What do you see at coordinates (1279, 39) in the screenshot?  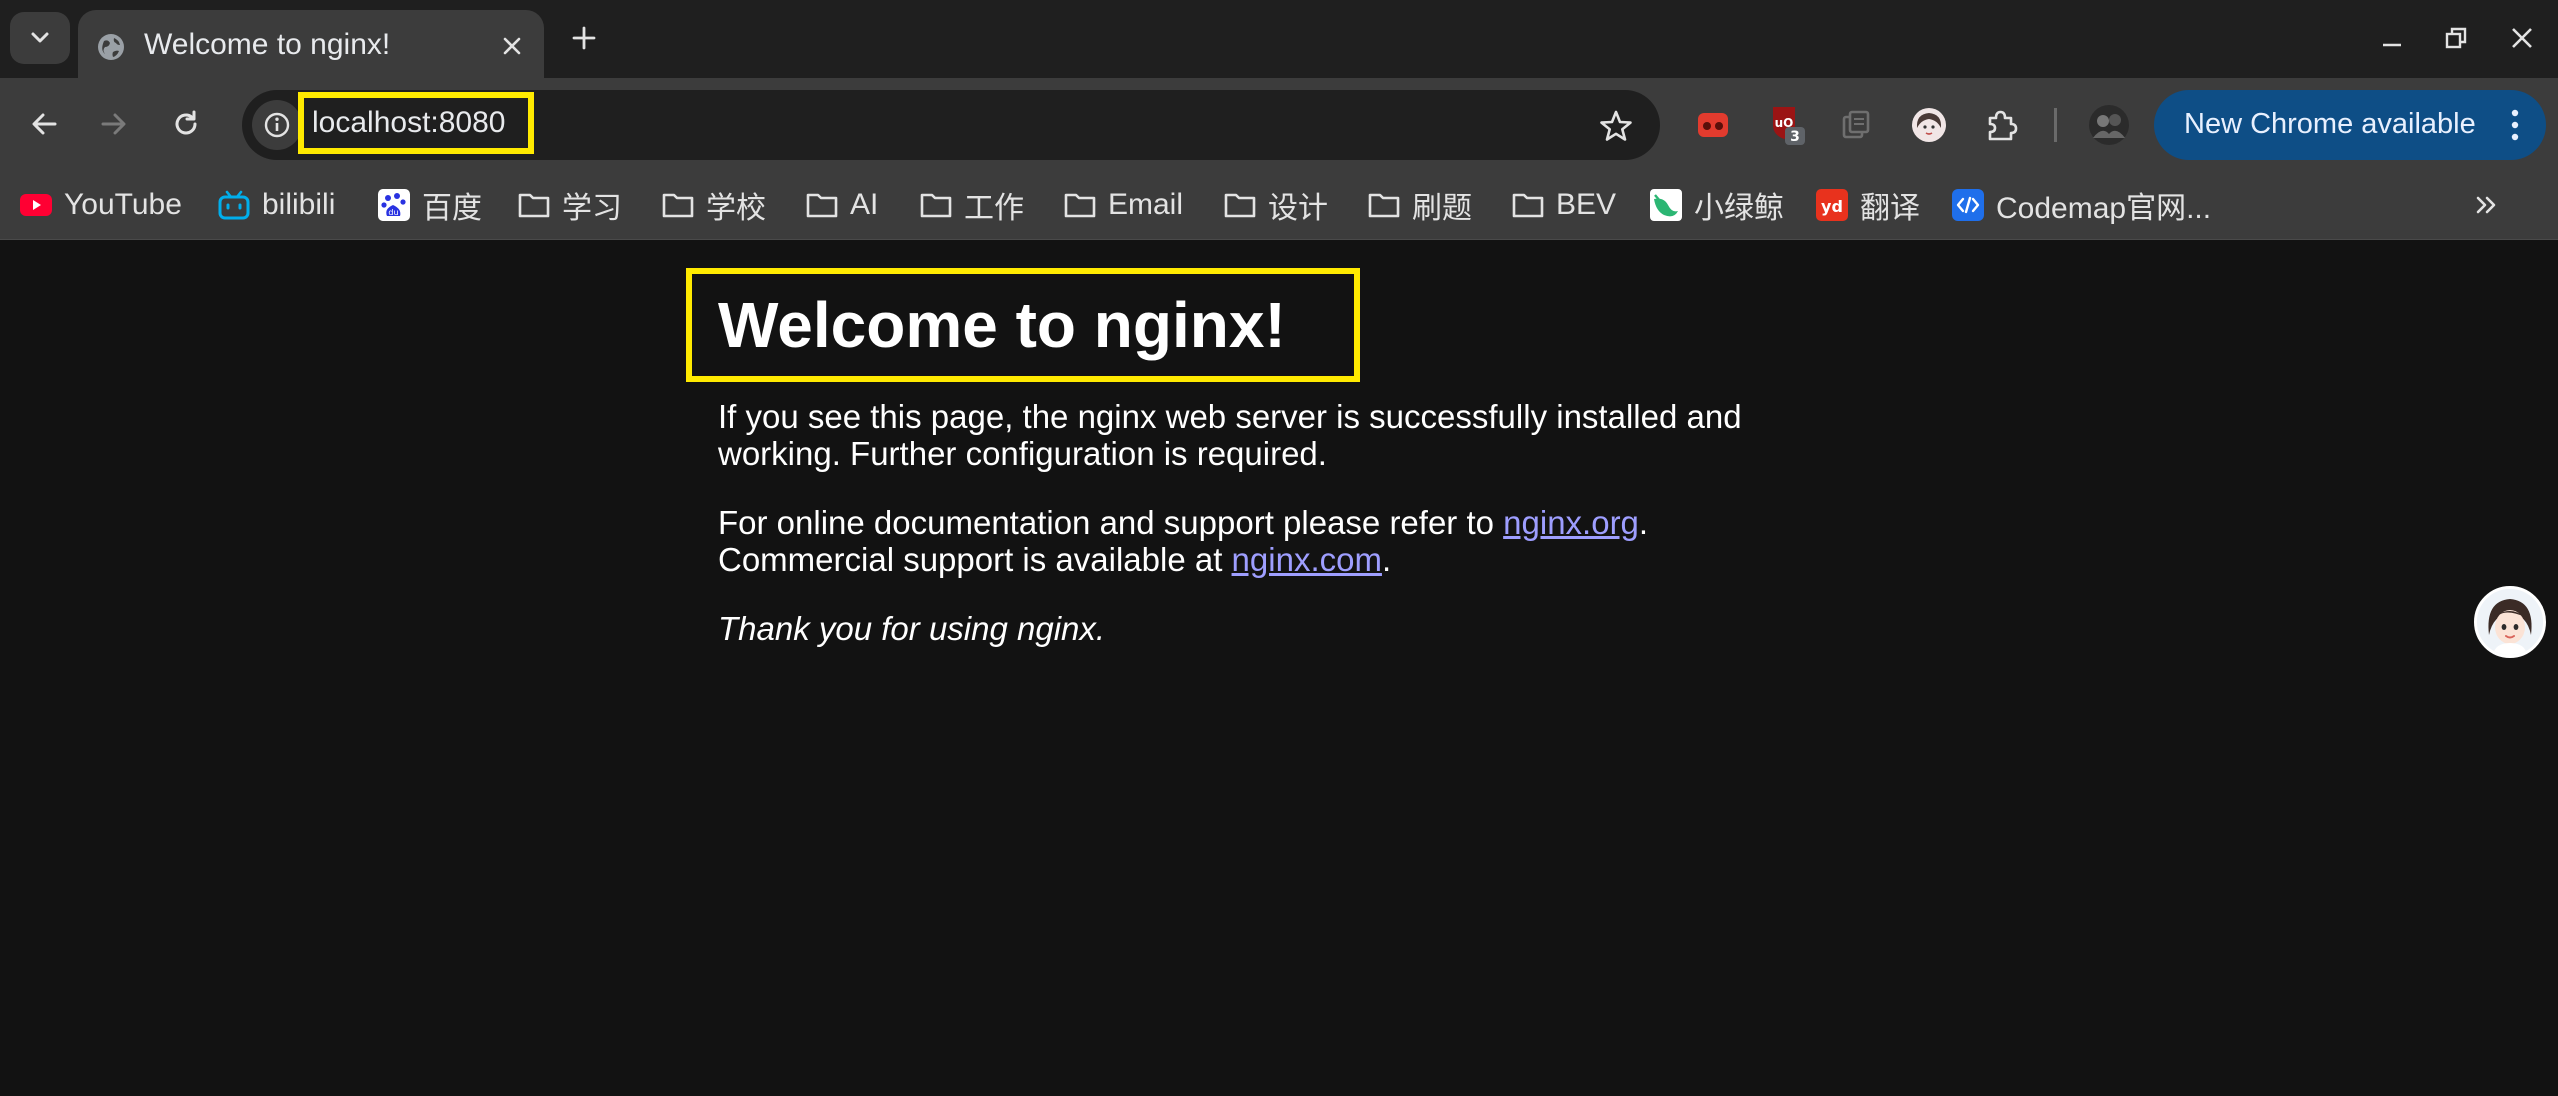 I see `tab-strip: Welcome to nginx!` at bounding box center [1279, 39].